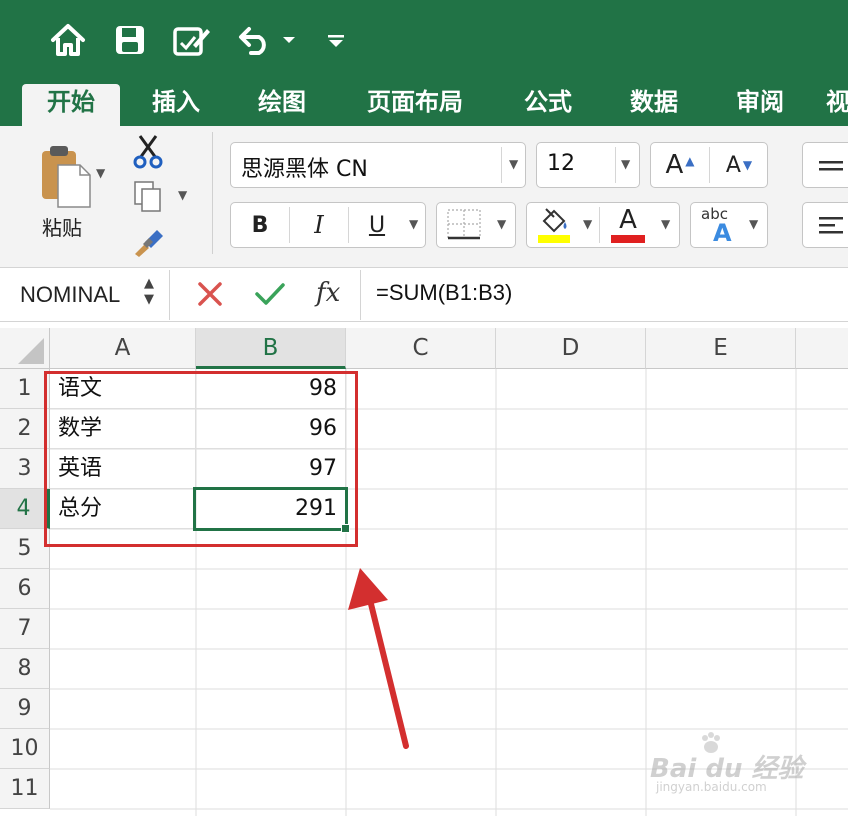 The image size is (848, 816). I want to click on font-size-dropdown: 12 ▼, so click(588, 165).